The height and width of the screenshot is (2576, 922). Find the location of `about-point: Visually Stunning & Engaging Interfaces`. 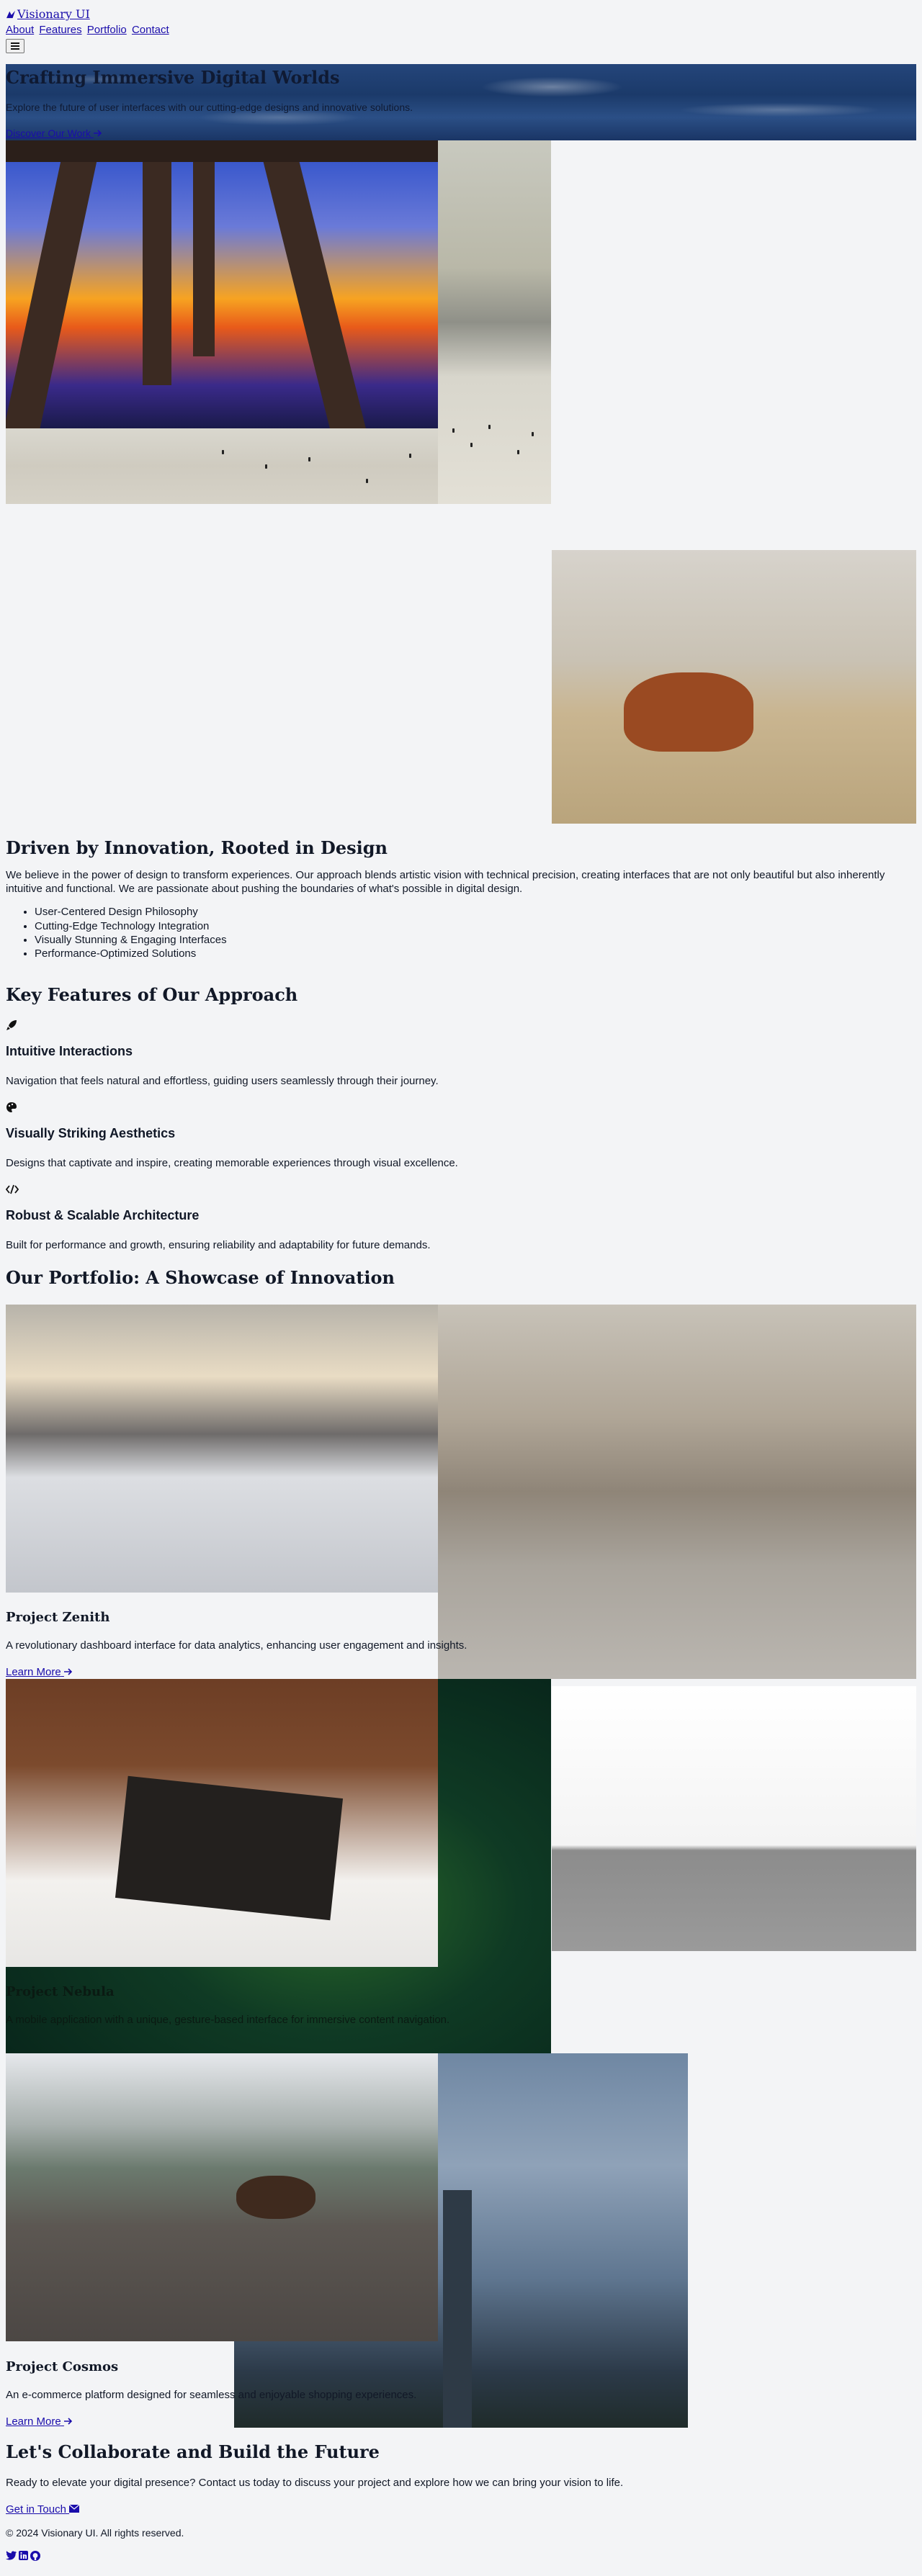

about-point: Visually Stunning & Engaging Interfaces is located at coordinates (475, 940).